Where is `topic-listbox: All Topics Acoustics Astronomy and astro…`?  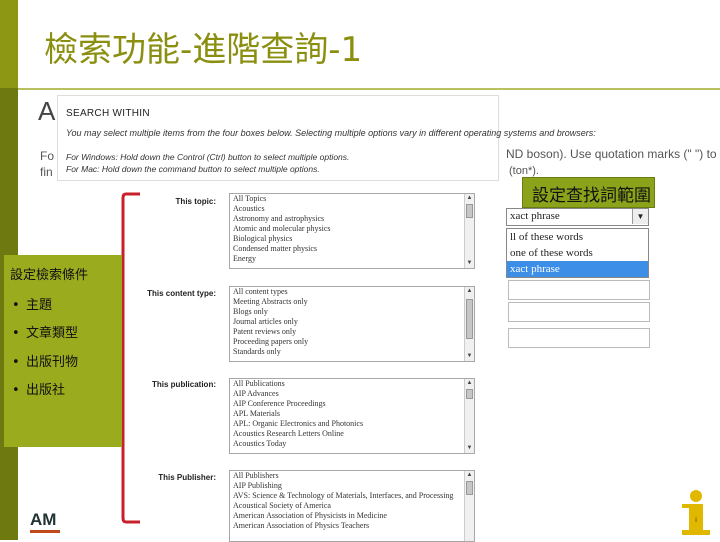 topic-listbox: All Topics Acoustics Astronomy and astro… is located at coordinates (352, 231).